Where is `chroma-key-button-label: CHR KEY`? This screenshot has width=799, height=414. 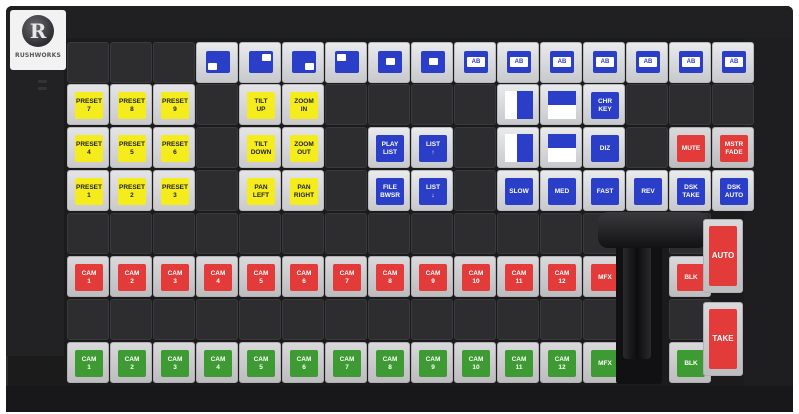 chroma-key-button-label: CHR KEY is located at coordinates (605, 105).